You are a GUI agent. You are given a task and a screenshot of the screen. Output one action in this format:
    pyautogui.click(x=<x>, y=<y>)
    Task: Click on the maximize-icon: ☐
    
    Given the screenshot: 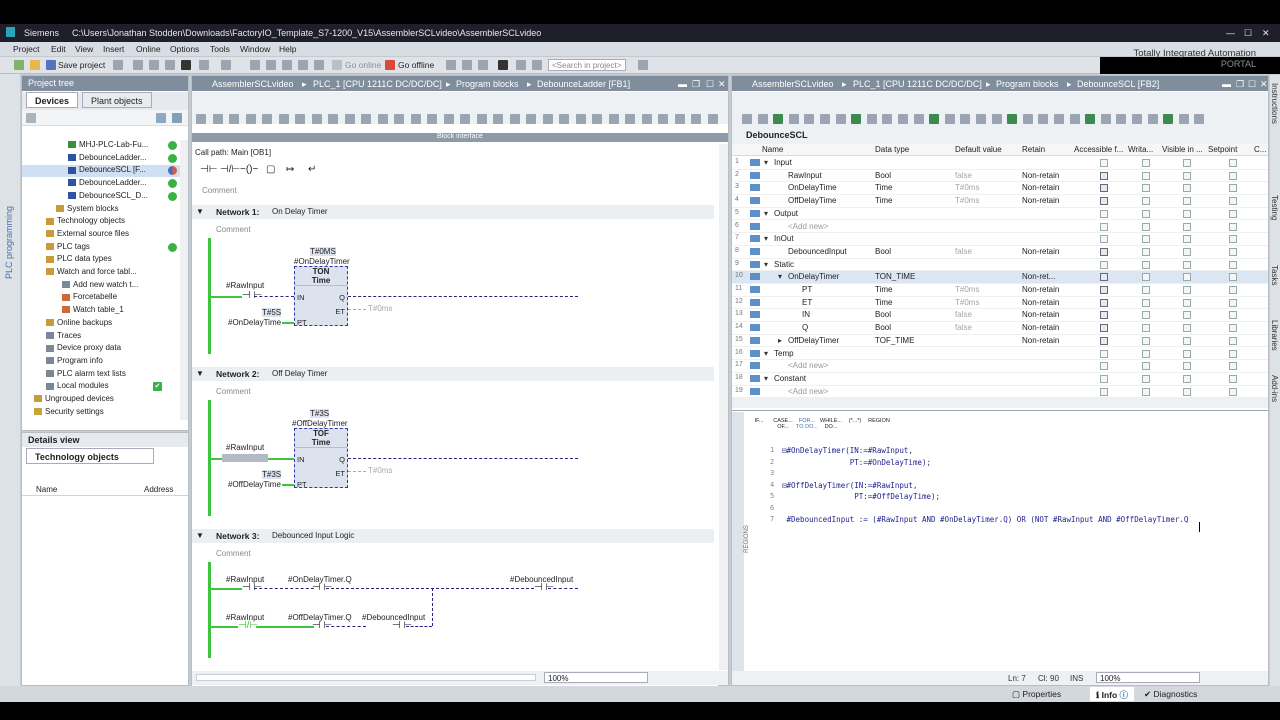 What is the action you would take?
    pyautogui.click(x=1248, y=33)
    